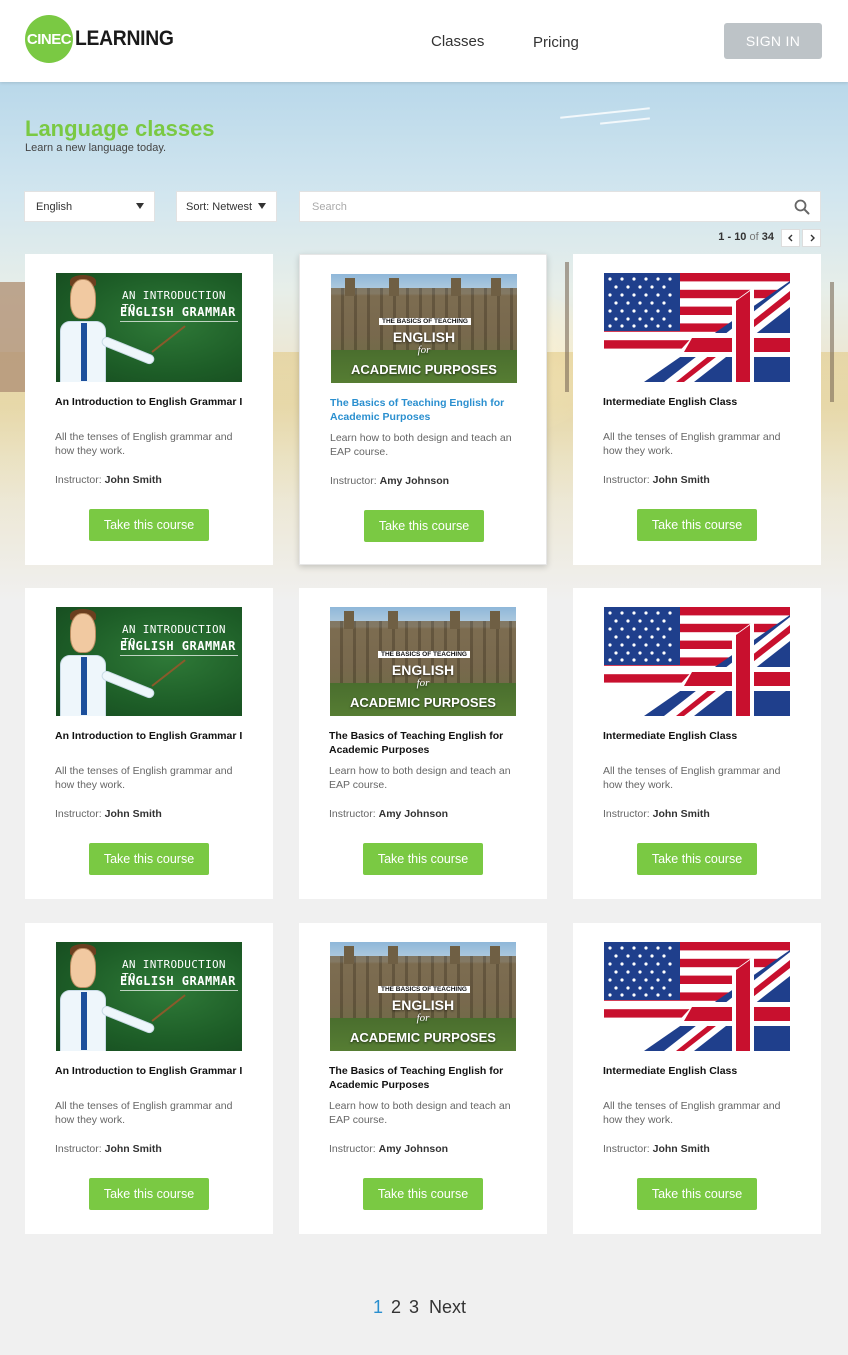 The height and width of the screenshot is (1355, 848). I want to click on language-select: English, so click(89, 206).